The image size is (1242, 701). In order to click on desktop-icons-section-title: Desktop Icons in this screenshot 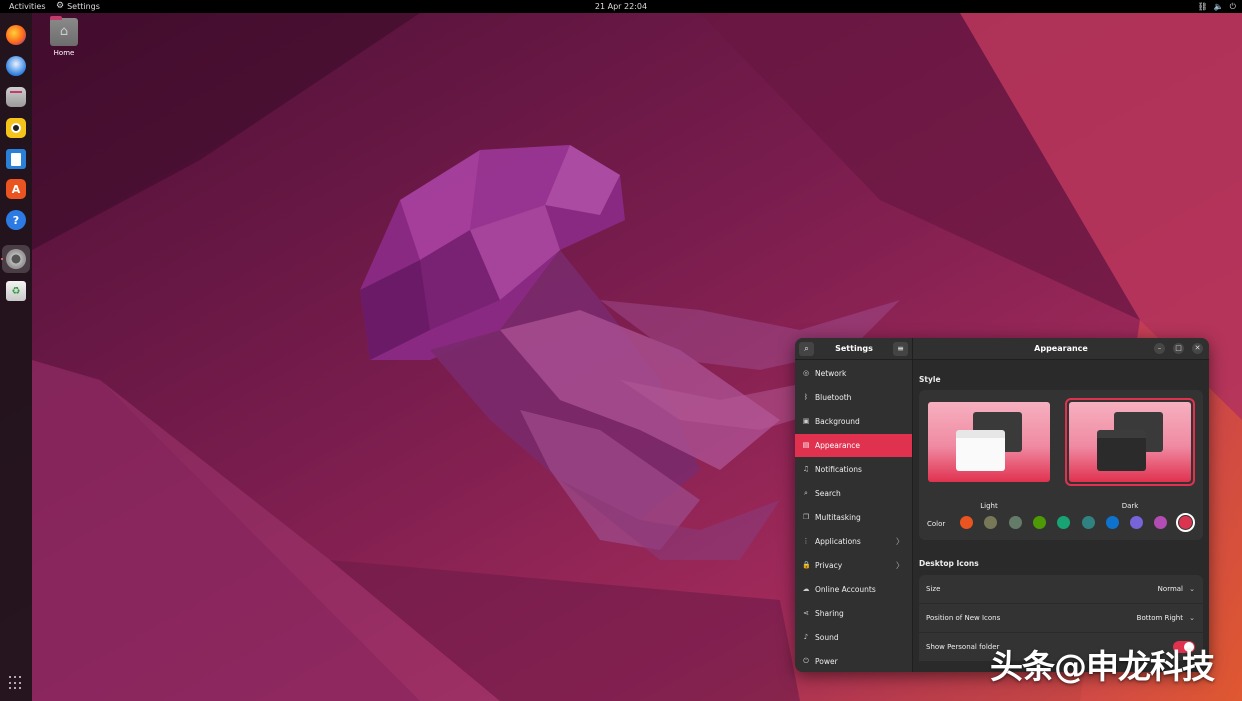, I will do `click(949, 563)`.